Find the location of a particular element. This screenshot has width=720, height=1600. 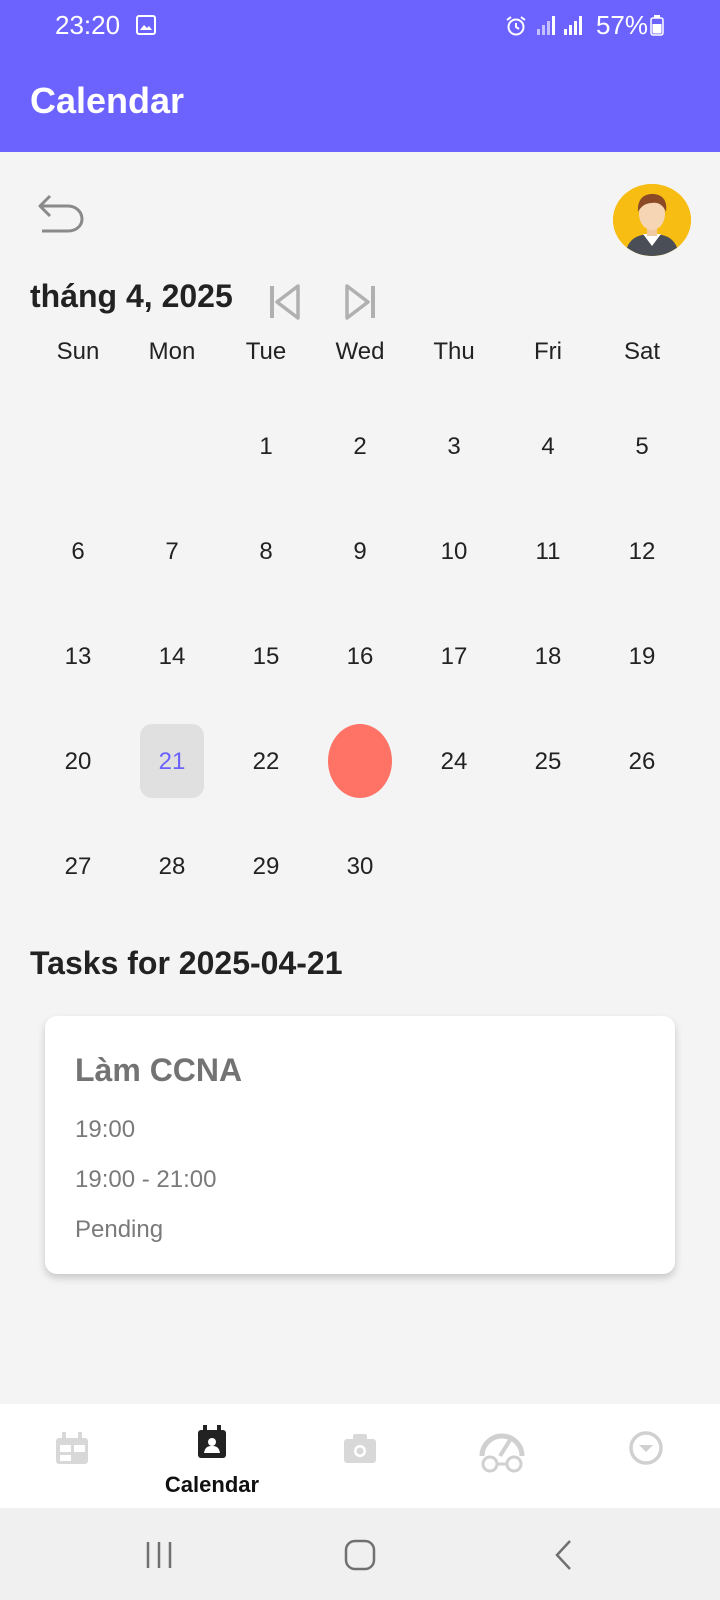

task-card: Làm CCNA 19:00 19:00 - 21:00 Pending is located at coordinates (360, 1145).